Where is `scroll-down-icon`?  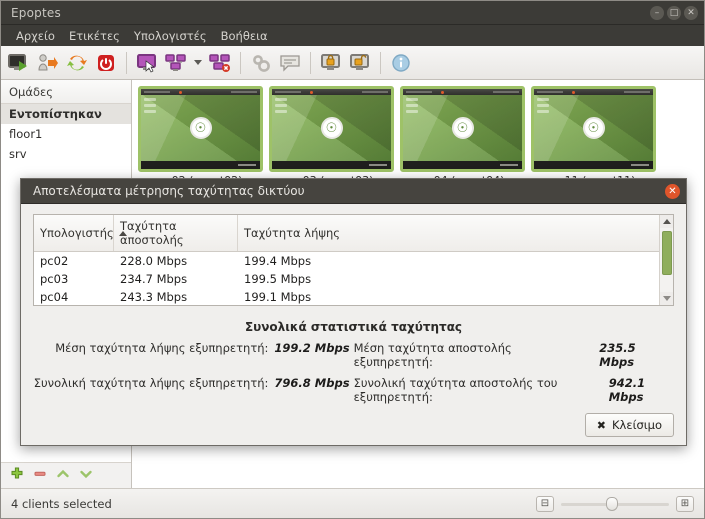
scroll-down-icon is located at coordinates (666, 298).